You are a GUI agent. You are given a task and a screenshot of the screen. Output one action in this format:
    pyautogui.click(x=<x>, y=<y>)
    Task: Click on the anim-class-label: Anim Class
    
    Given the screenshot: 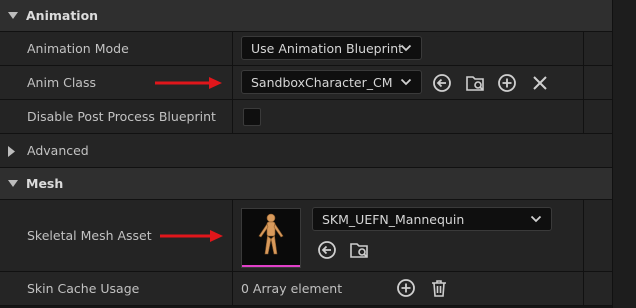 What is the action you would take?
    pyautogui.click(x=61, y=82)
    